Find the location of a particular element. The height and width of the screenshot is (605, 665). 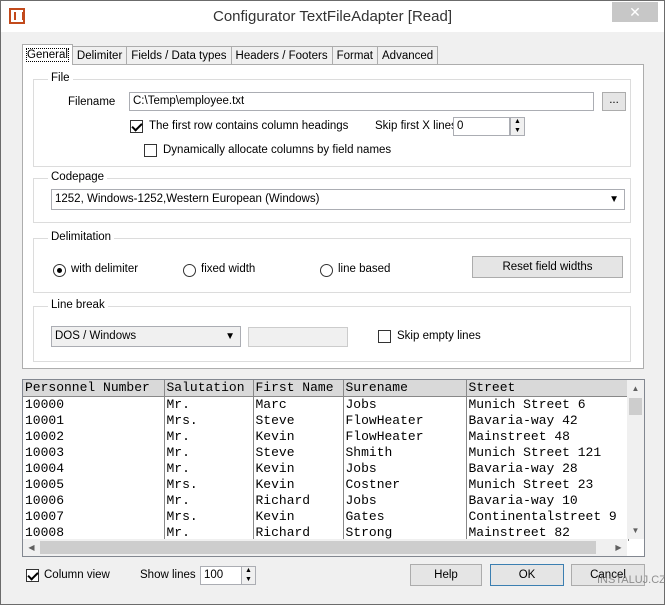

table-cell: Bavaria-way 10 is located at coordinates (547, 501).